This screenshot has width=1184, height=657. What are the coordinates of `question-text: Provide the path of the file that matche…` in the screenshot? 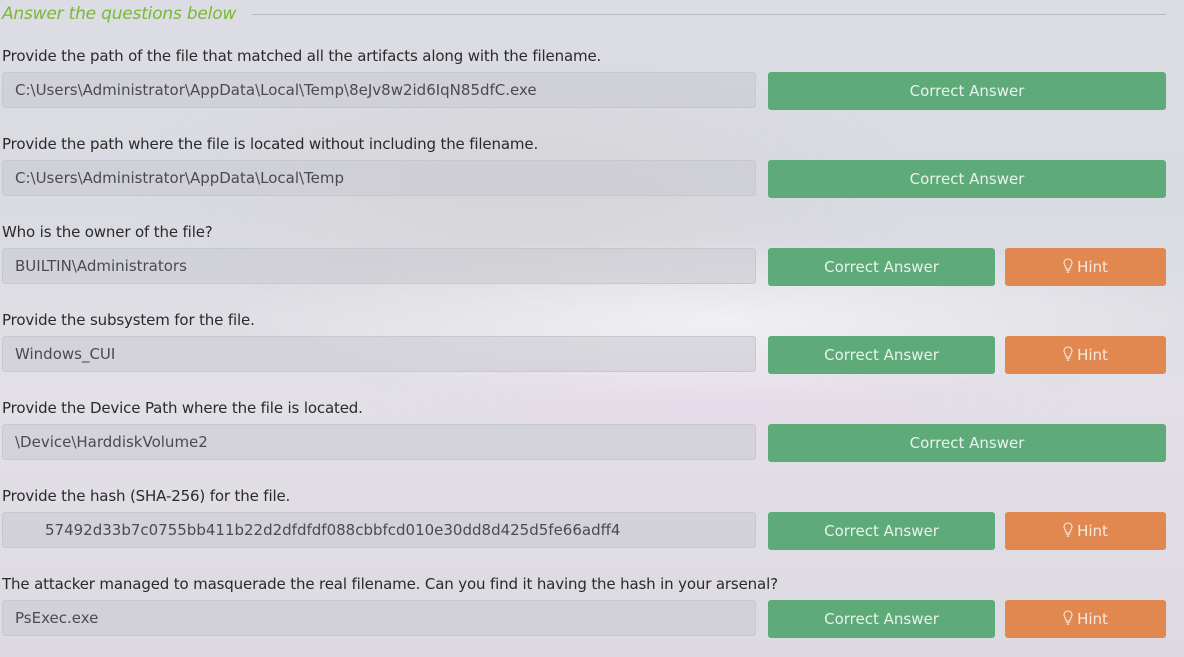 It's located at (302, 56).